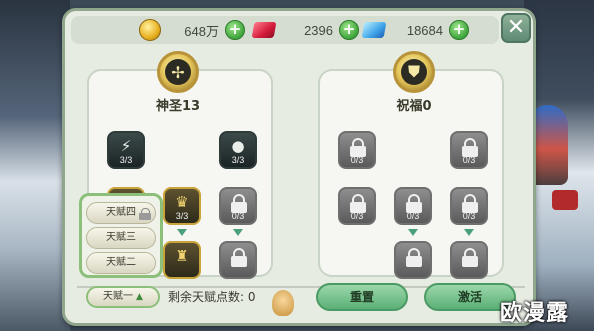  I want to click on shield-bolt-icon: ⚡, so click(126, 146).